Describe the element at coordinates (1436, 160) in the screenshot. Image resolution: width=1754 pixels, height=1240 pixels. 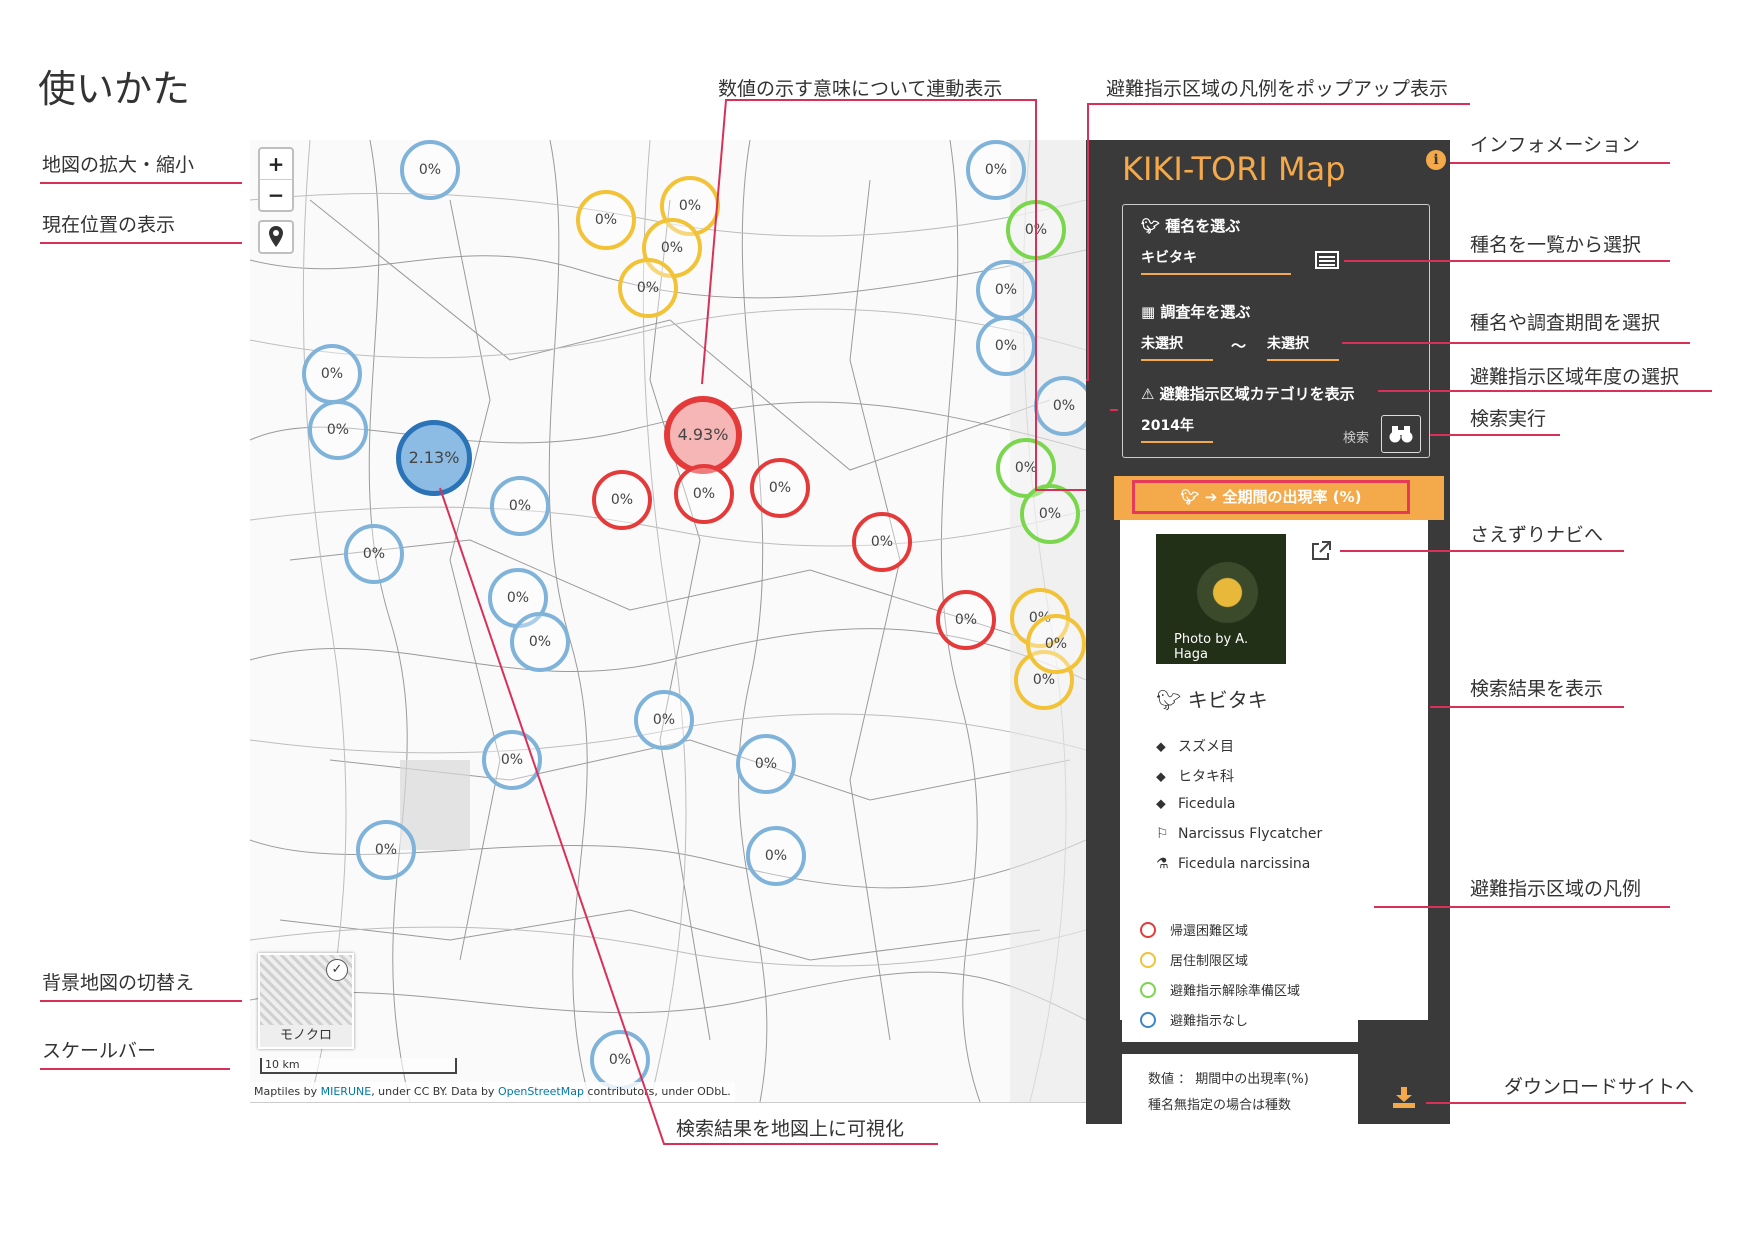
I see `info-icon: i` at that location.